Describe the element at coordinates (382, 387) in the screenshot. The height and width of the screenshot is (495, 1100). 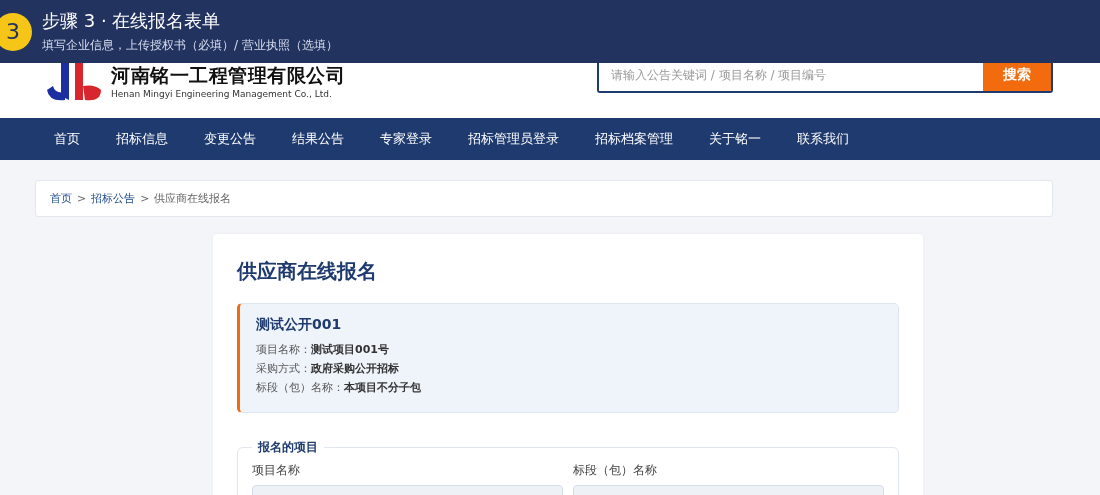
I see `info-value: 本项目不分子包` at that location.